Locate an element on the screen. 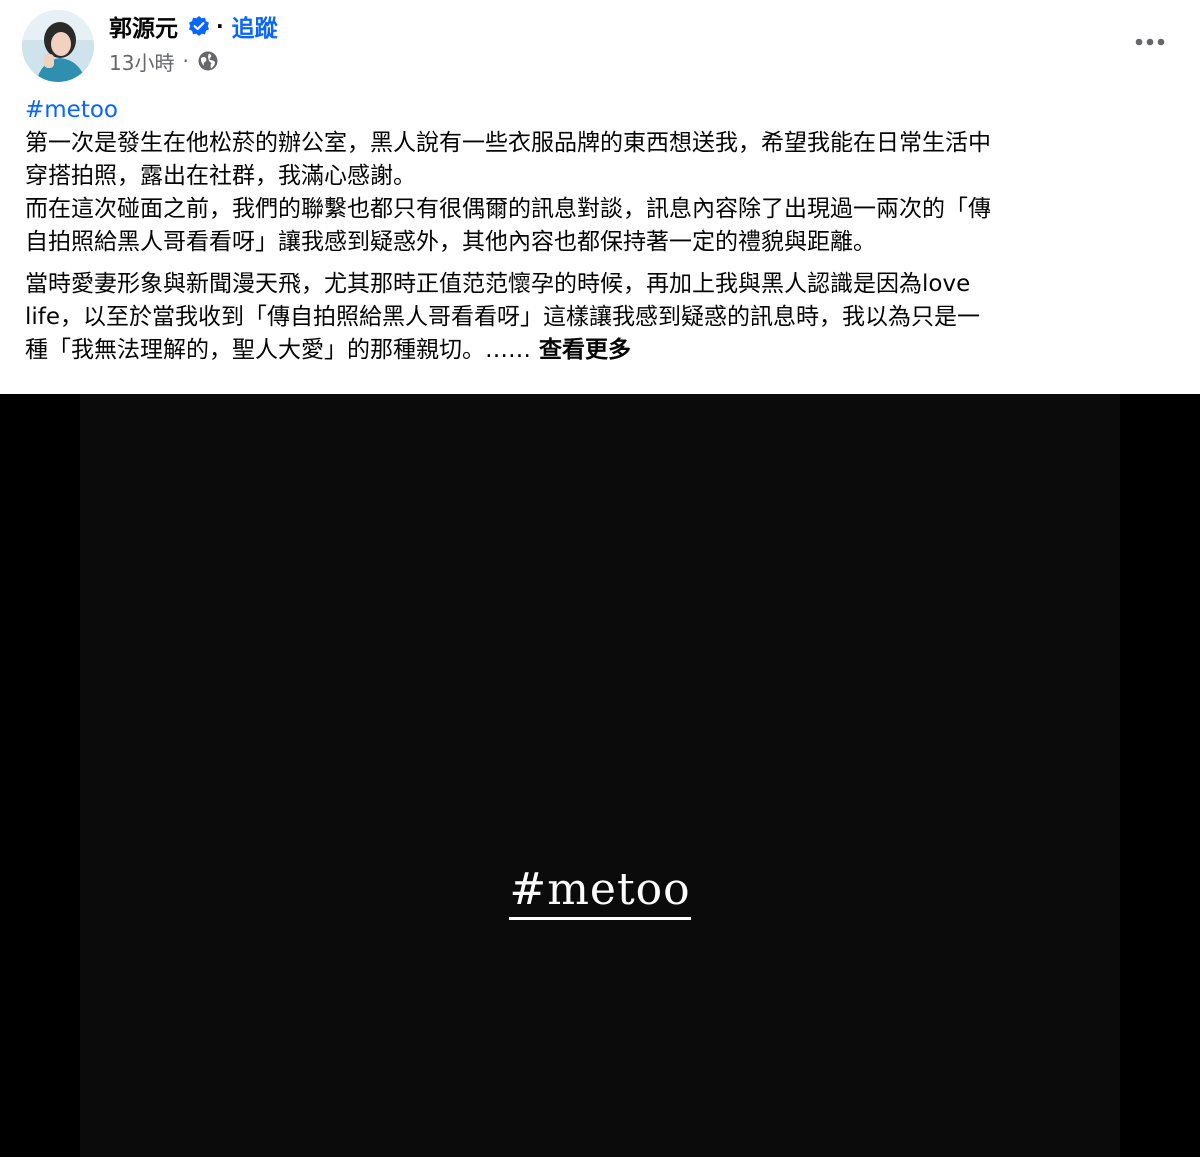  follow-button: 追蹤 is located at coordinates (255, 26).